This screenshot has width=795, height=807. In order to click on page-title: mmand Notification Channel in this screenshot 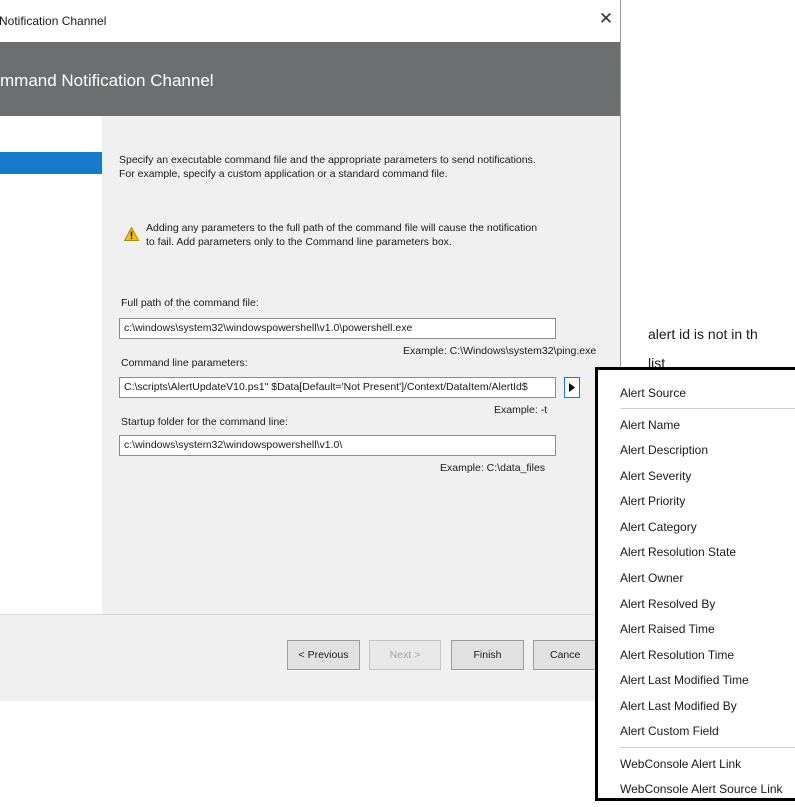, I will do `click(107, 80)`.